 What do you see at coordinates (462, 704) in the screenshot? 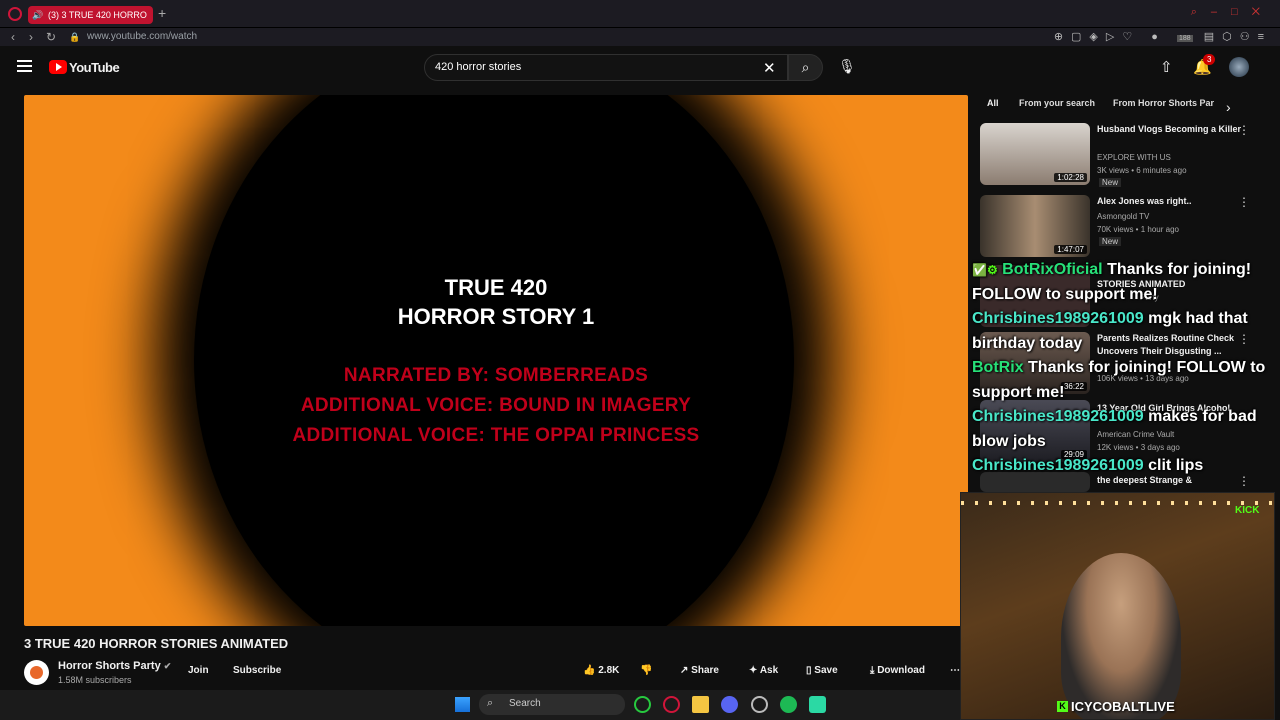
I see `windows-start-icon` at bounding box center [462, 704].